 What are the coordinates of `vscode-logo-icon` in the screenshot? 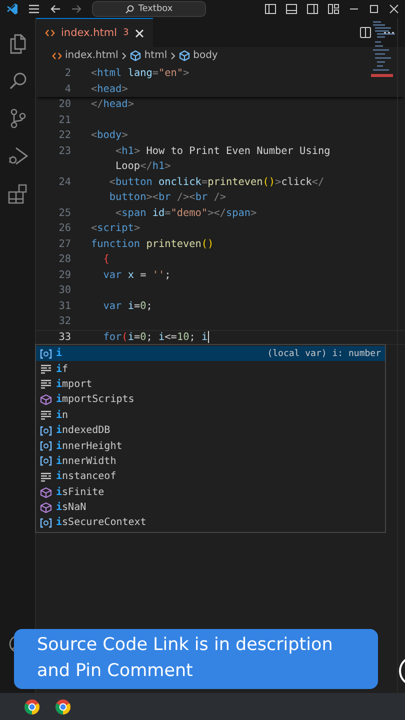 It's located at (12, 9).